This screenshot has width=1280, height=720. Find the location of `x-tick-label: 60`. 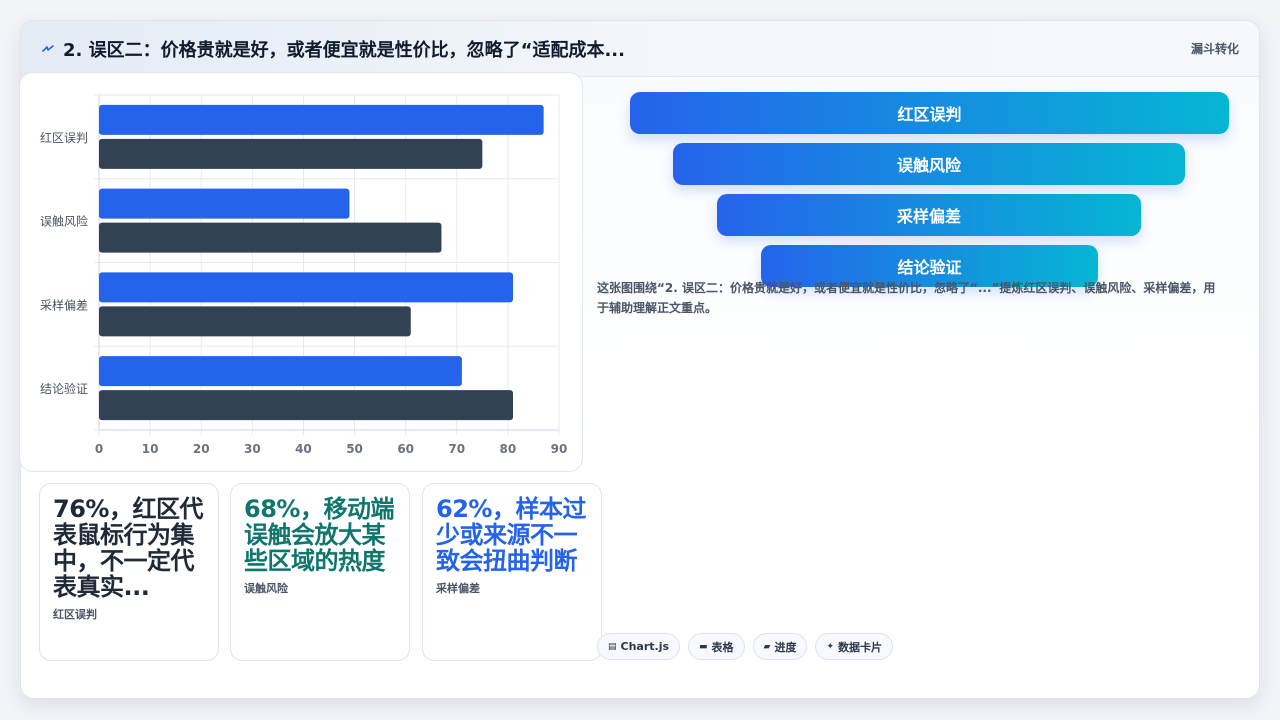

x-tick-label: 60 is located at coordinates (405, 449).